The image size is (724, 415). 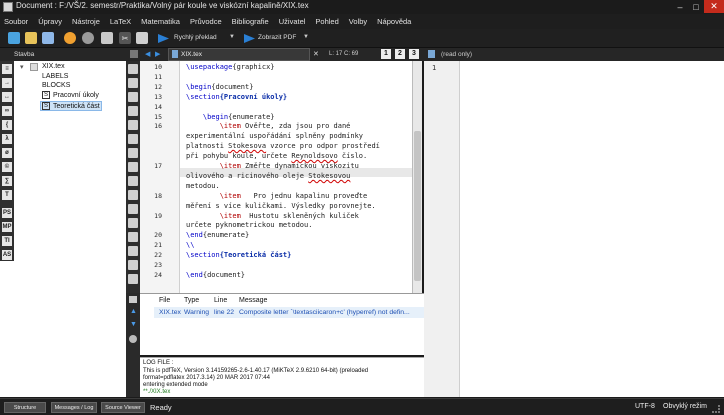 What do you see at coordinates (7, 83) in the screenshot?
I see `relation-icon: →` at bounding box center [7, 83].